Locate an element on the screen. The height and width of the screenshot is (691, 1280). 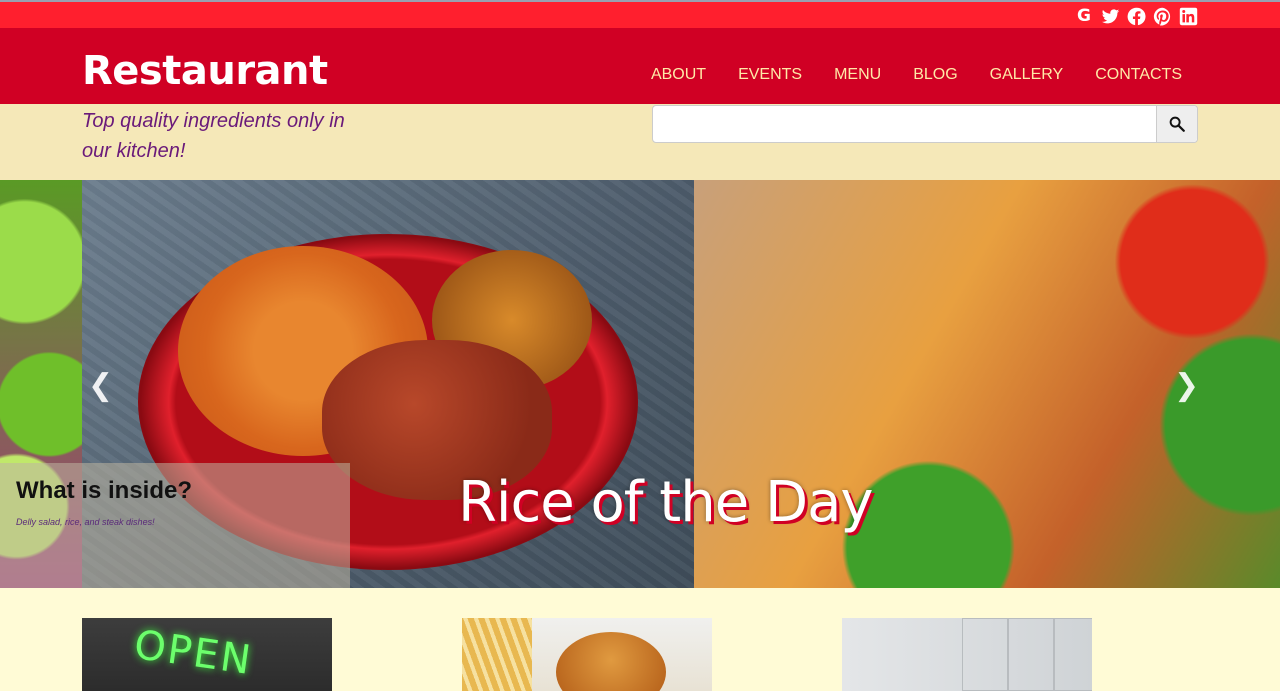
burger-bun is located at coordinates (611, 661).